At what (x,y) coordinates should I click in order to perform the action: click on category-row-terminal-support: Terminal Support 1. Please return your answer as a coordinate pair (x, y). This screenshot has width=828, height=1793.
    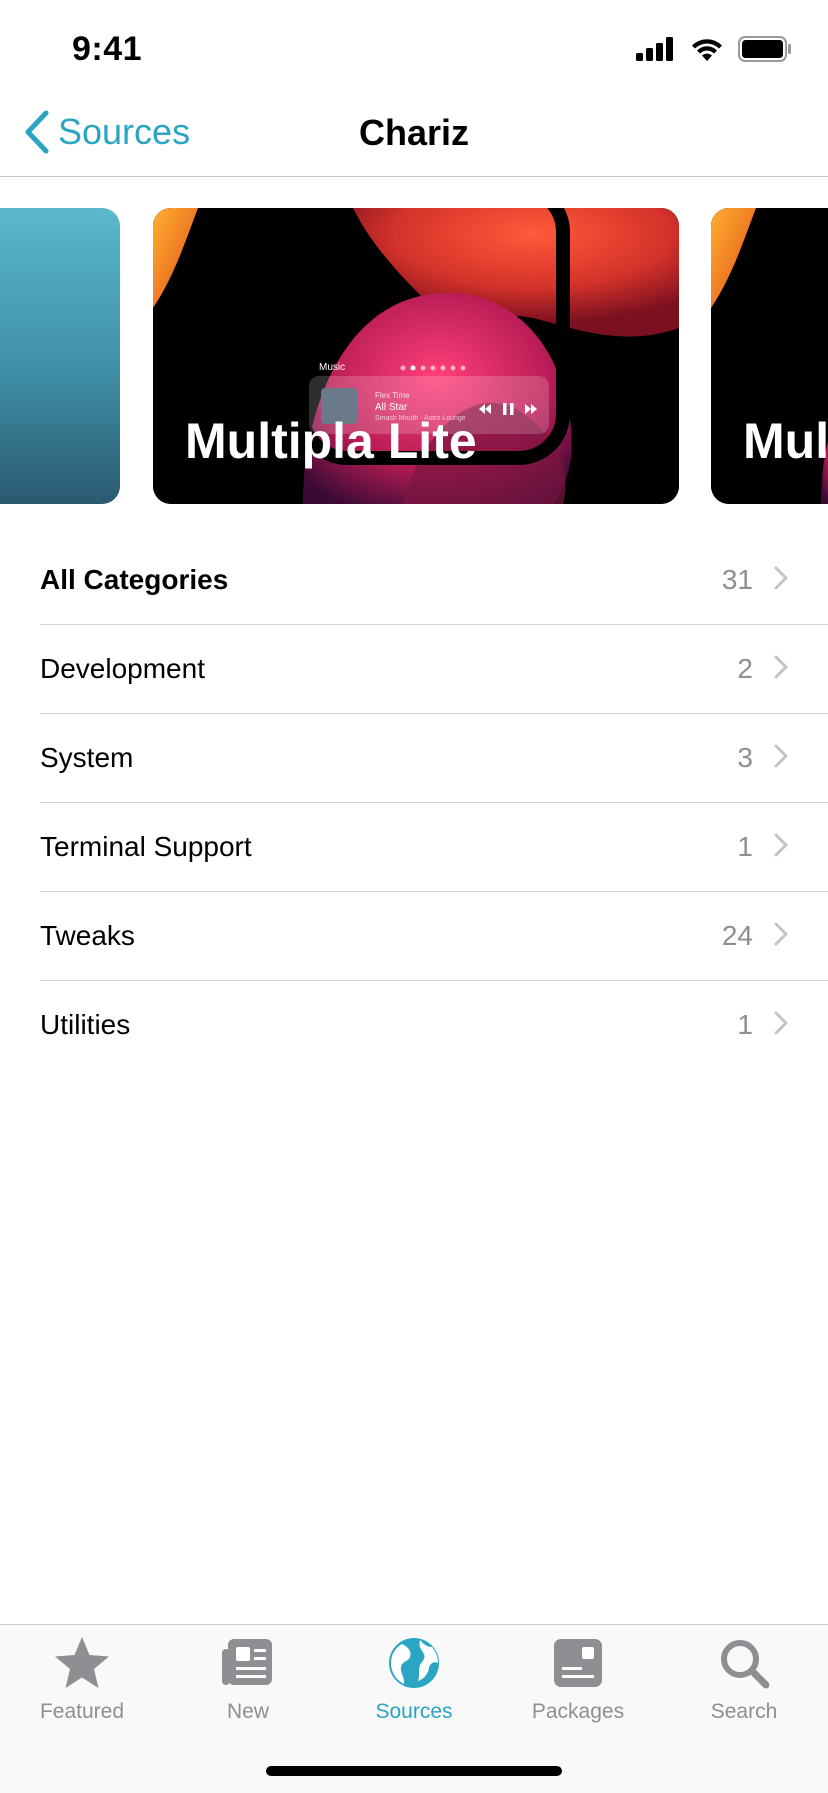
    Looking at the image, I should click on (434, 847).